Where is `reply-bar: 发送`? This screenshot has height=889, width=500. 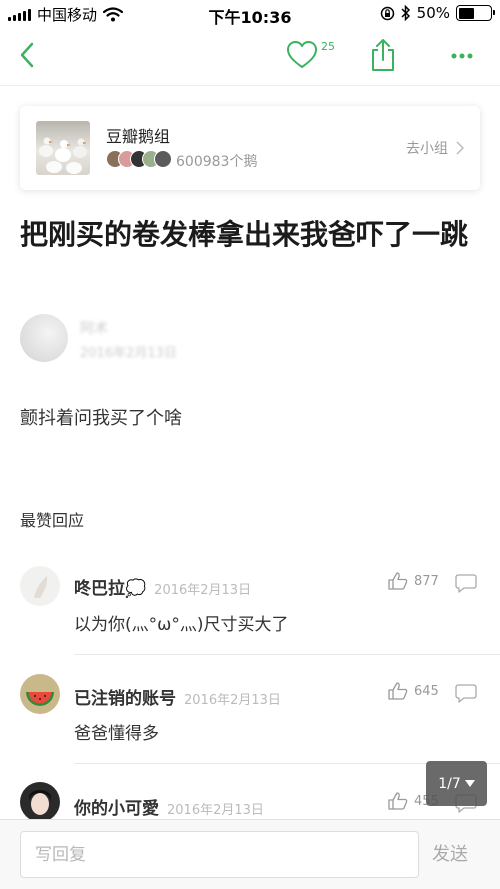
reply-bar: 发送 is located at coordinates (250, 854).